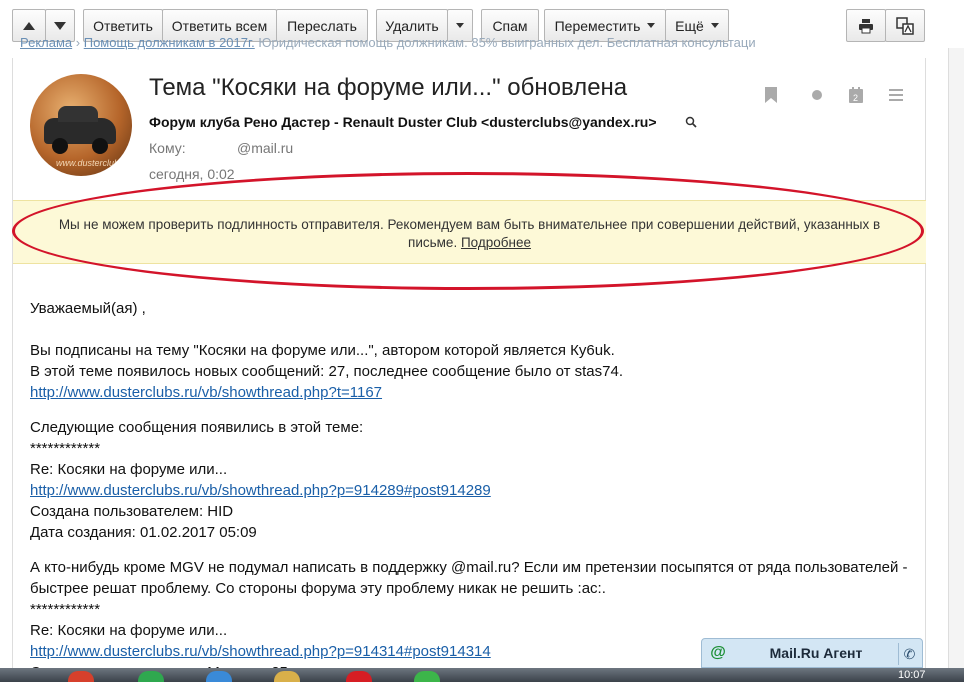 The height and width of the screenshot is (683, 964). What do you see at coordinates (909, 654) in the screenshot?
I see `phone-icon: ✆` at bounding box center [909, 654].